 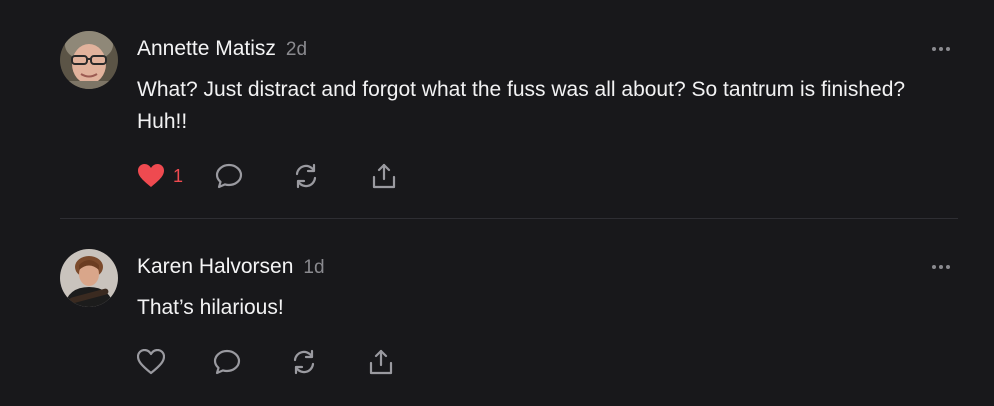 I want to click on comment-actions, so click(x=267, y=362).